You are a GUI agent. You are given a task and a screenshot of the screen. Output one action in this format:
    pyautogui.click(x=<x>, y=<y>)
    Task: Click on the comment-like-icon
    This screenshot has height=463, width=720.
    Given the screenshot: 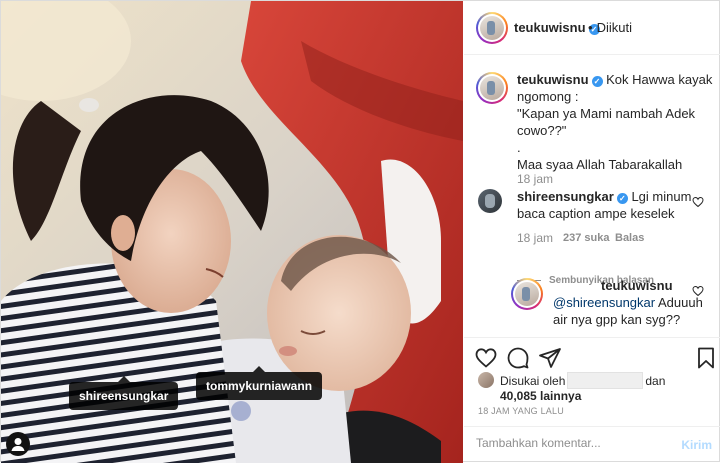 What is the action you would take?
    pyautogui.click(x=698, y=202)
    